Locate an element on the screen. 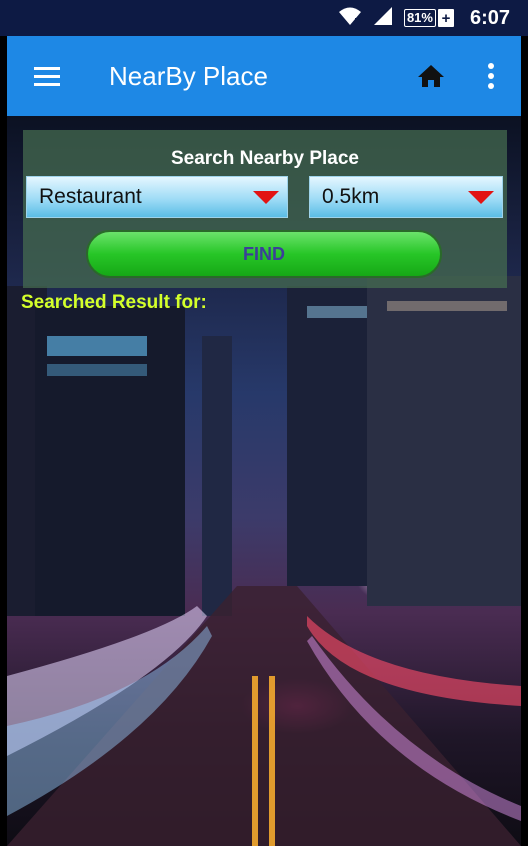 This screenshot has height=846, width=528. status-bar: 81% + 6:07 is located at coordinates (264, 18).